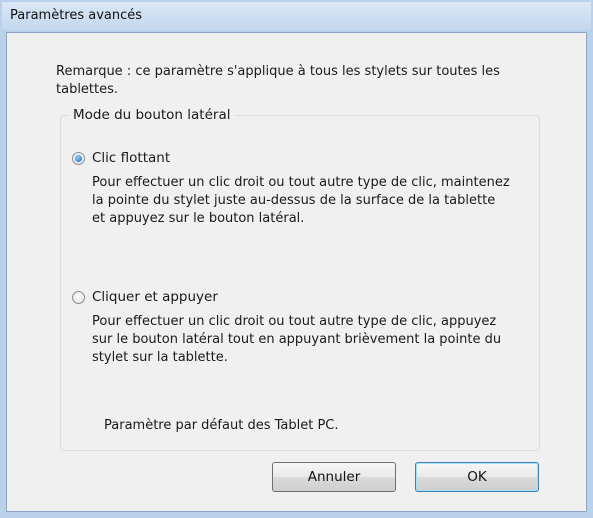 This screenshot has width=593, height=518. What do you see at coordinates (152, 115) in the screenshot?
I see `group-legend: Mode du bouton latéral` at bounding box center [152, 115].